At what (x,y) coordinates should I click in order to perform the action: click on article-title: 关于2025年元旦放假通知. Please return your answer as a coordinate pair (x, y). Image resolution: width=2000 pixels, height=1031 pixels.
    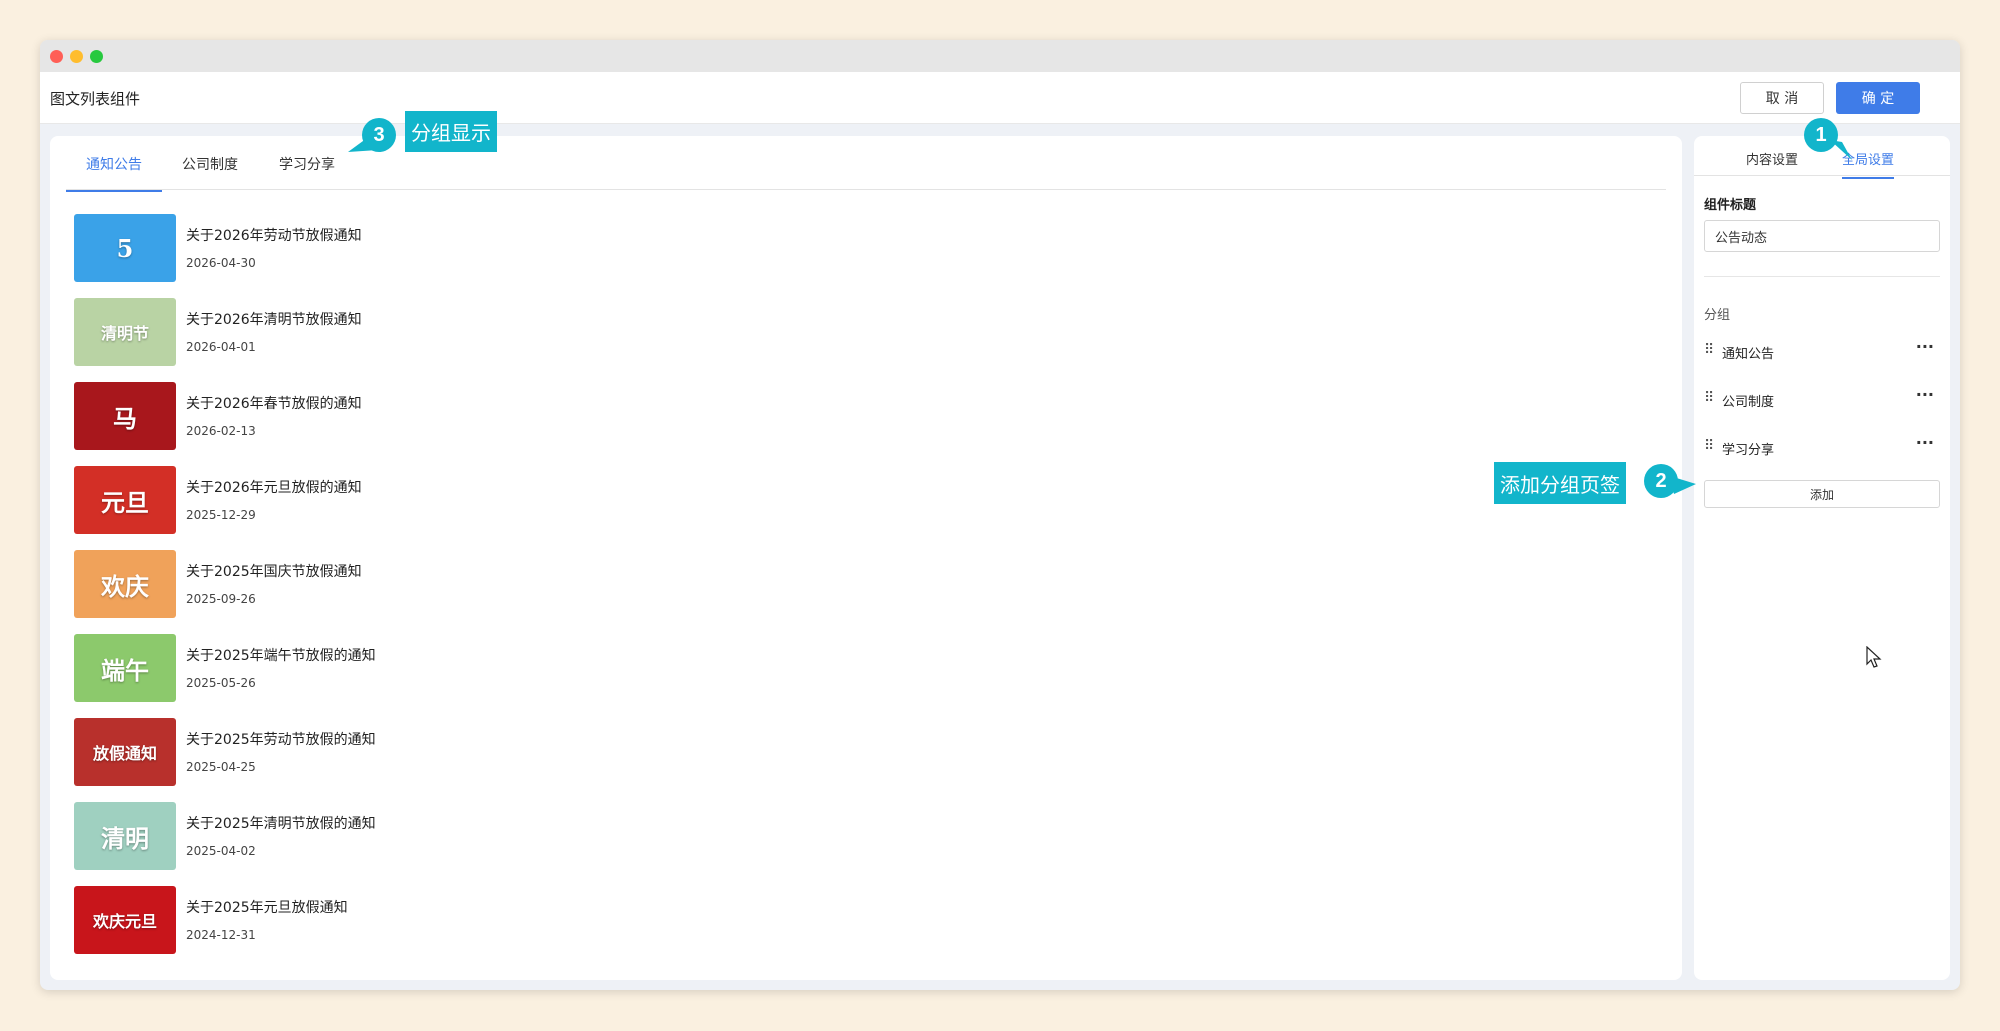
    Looking at the image, I should click on (267, 907).